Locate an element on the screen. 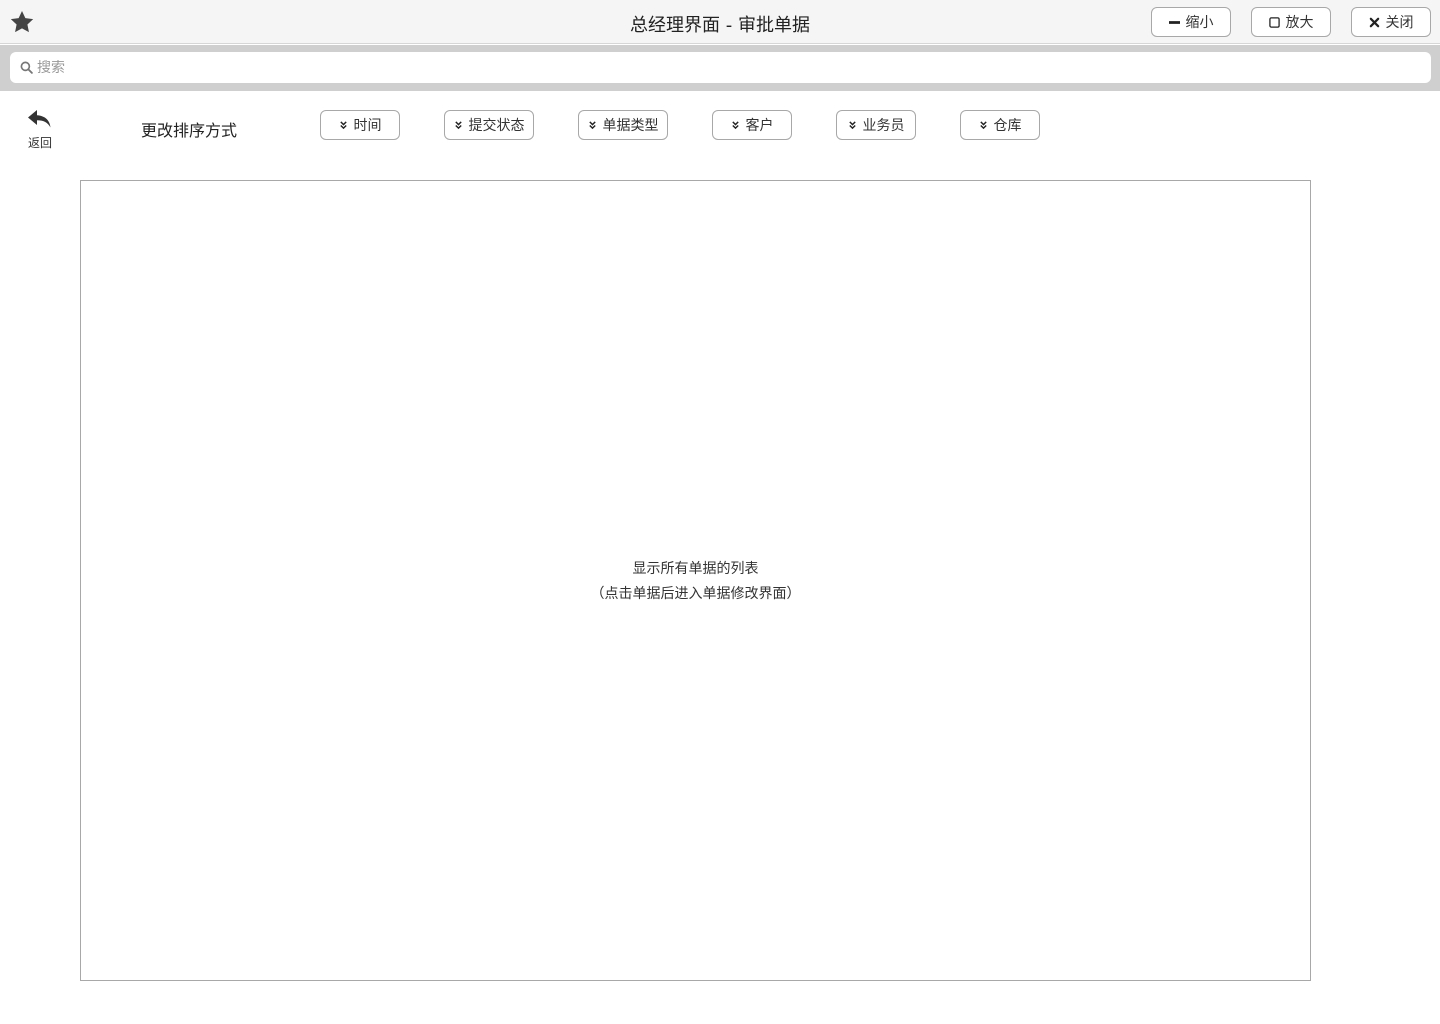 This screenshot has height=1024, width=1440. sort-by-type-button: 单据类型 is located at coordinates (623, 125).